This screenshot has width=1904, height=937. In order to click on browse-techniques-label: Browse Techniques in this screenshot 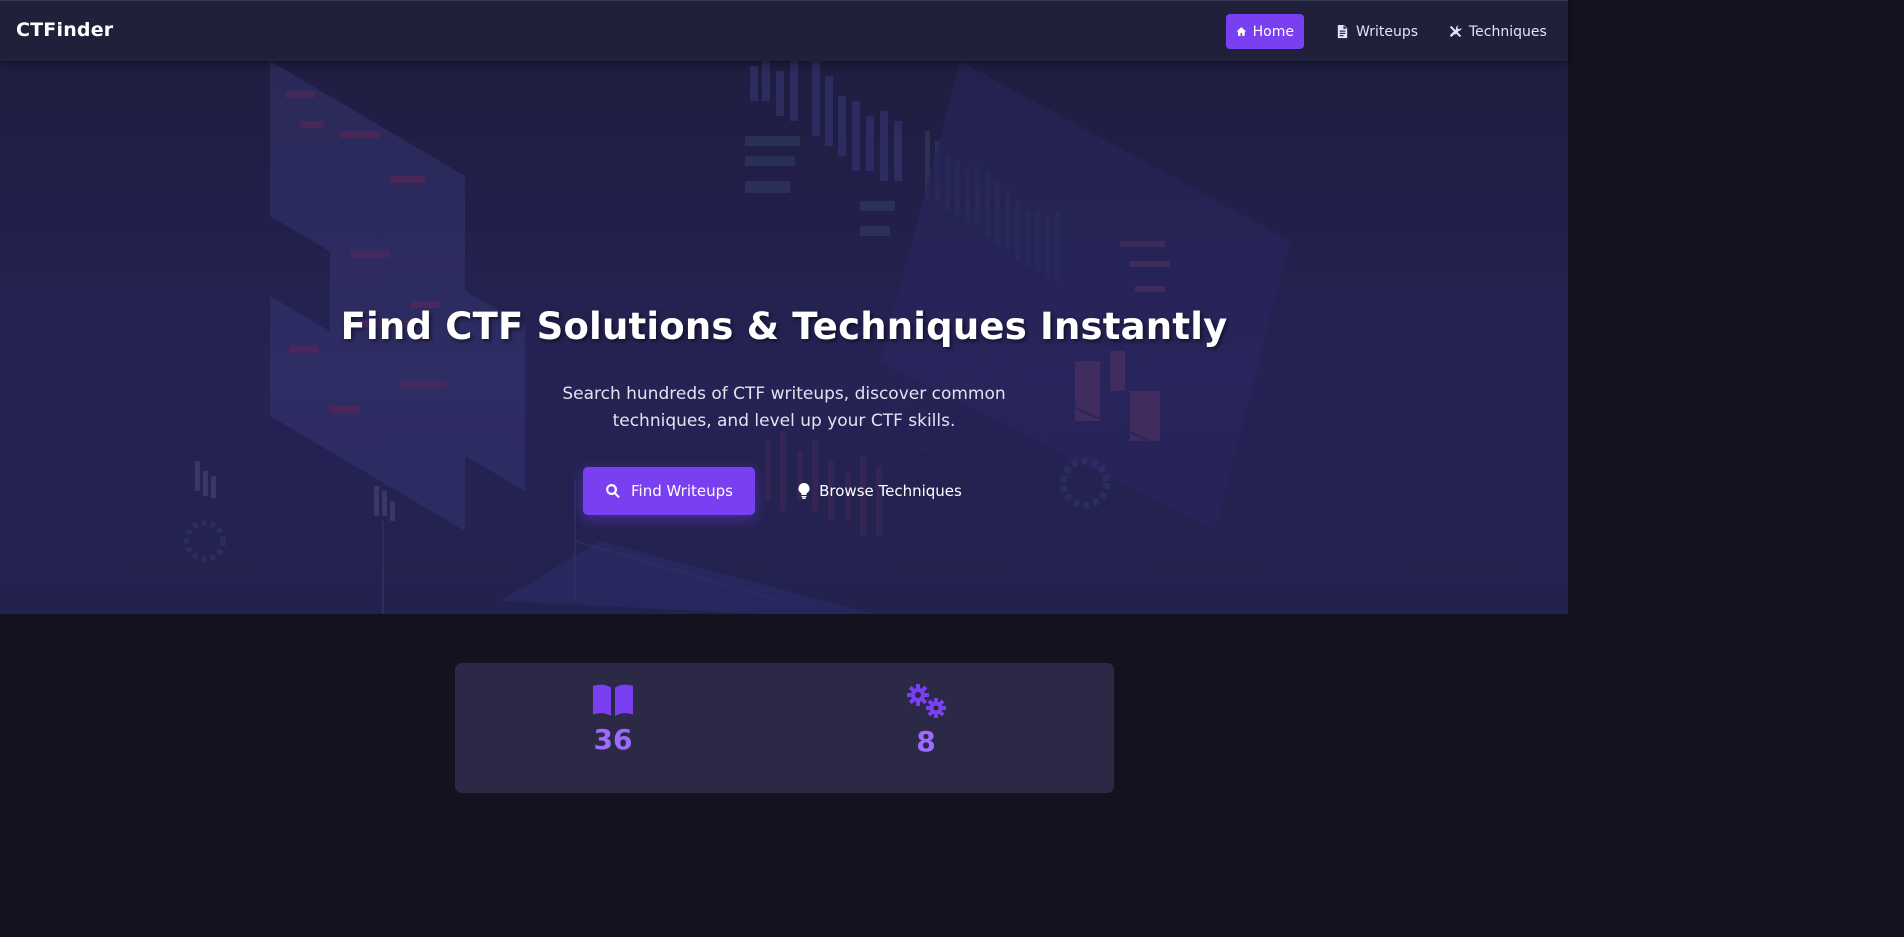, I will do `click(890, 491)`.